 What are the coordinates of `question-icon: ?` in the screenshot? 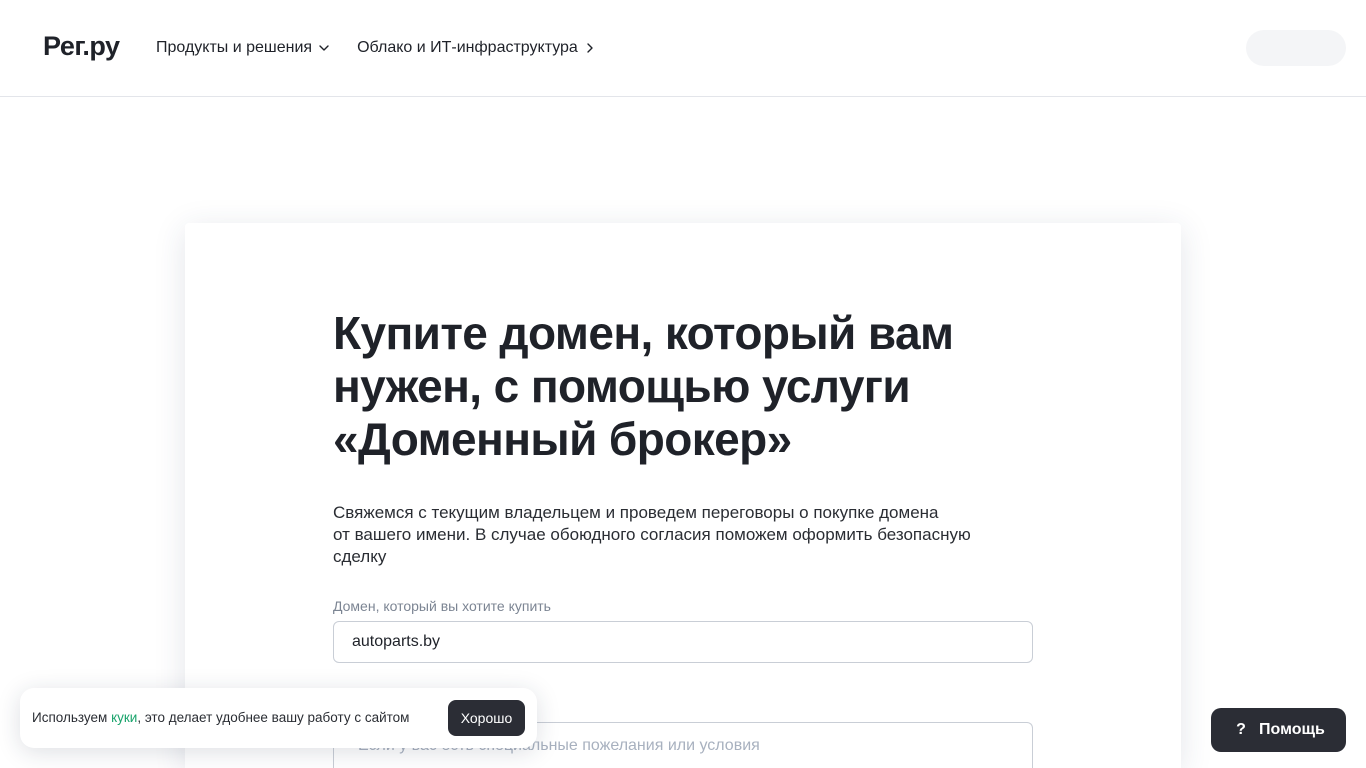 It's located at (1241, 729).